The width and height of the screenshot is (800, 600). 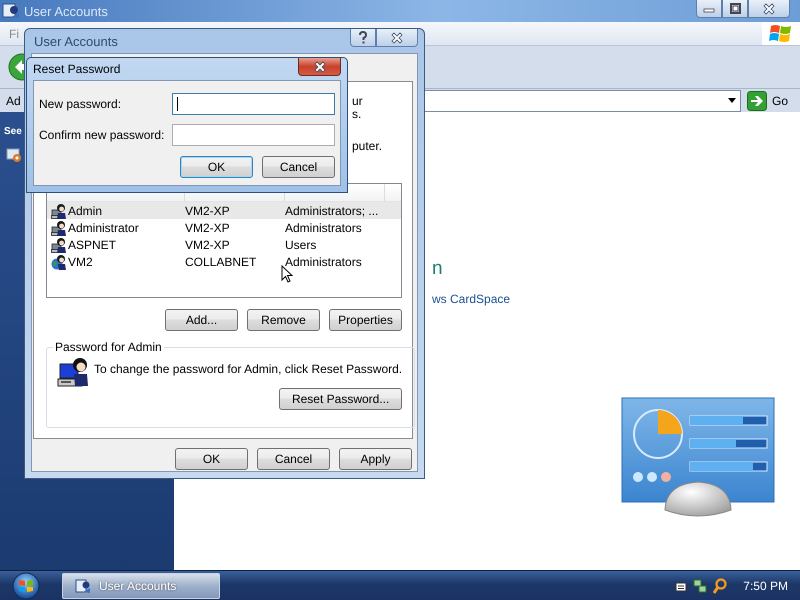 I want to click on window-title: User Accounts, so click(x=66, y=11).